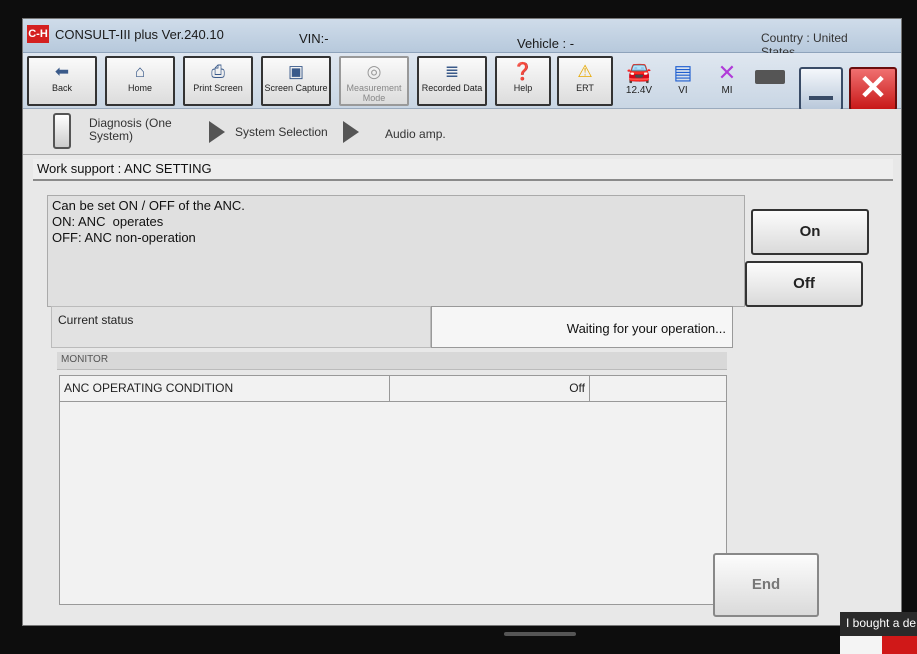 The image size is (917, 654). What do you see at coordinates (218, 71) in the screenshot?
I see `printer-icon: ⎙` at bounding box center [218, 71].